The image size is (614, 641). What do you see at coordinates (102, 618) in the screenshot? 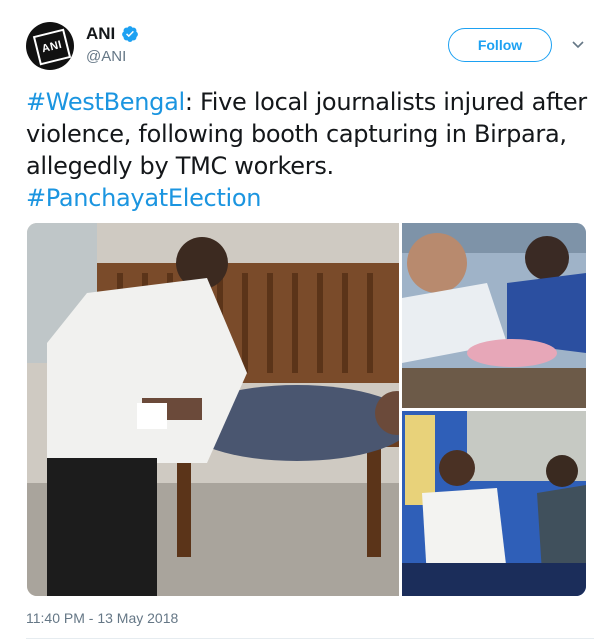
I see `tweet-timestamp: 11:40 PM - 13 May 2018` at bounding box center [102, 618].